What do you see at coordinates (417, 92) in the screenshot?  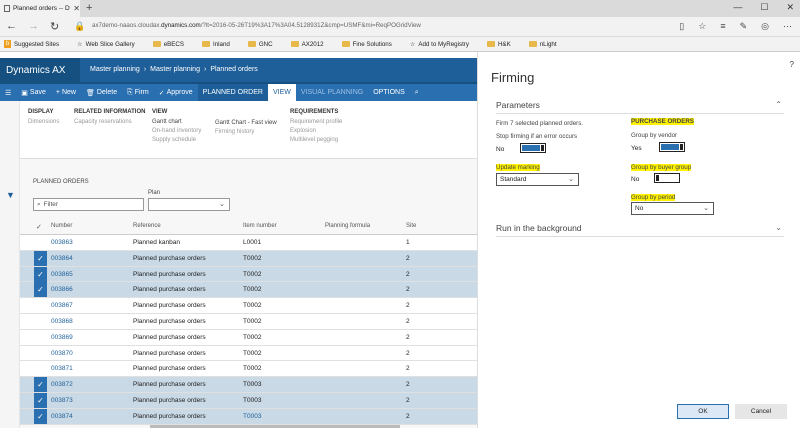 I see `search-button: ⌕` at bounding box center [417, 92].